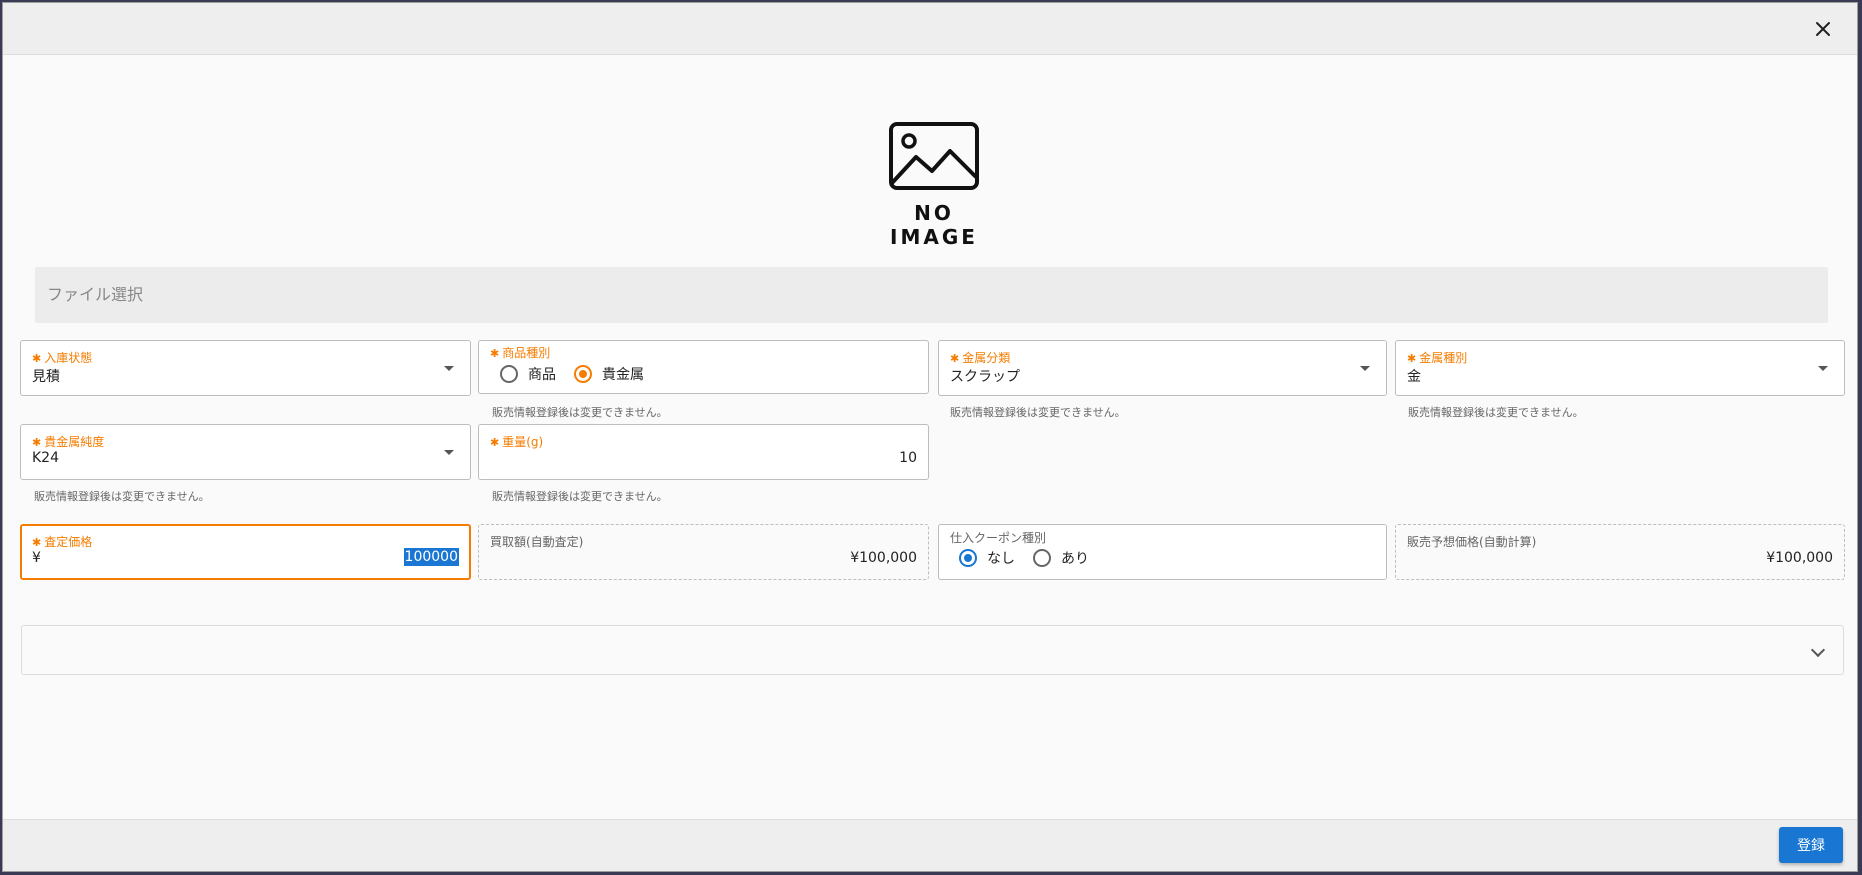 Image resolution: width=1862 pixels, height=875 pixels. What do you see at coordinates (1818, 650) in the screenshot?
I see `chevron-down-icon` at bounding box center [1818, 650].